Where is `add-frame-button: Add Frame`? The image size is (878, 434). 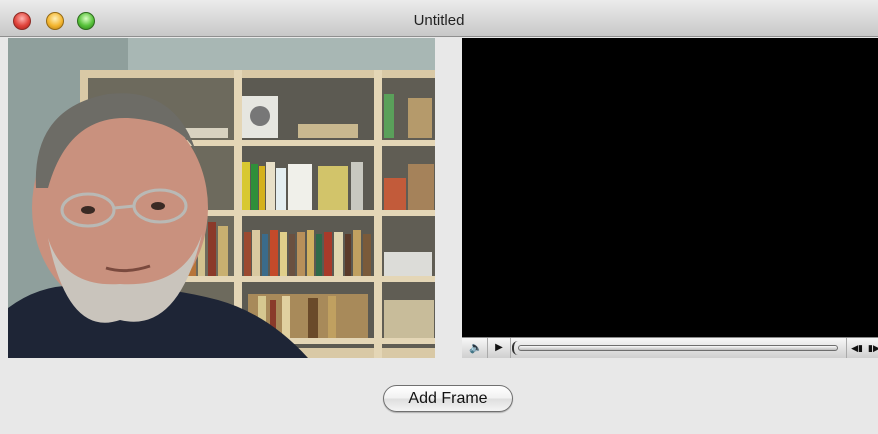
add-frame-button: Add Frame is located at coordinates (448, 398).